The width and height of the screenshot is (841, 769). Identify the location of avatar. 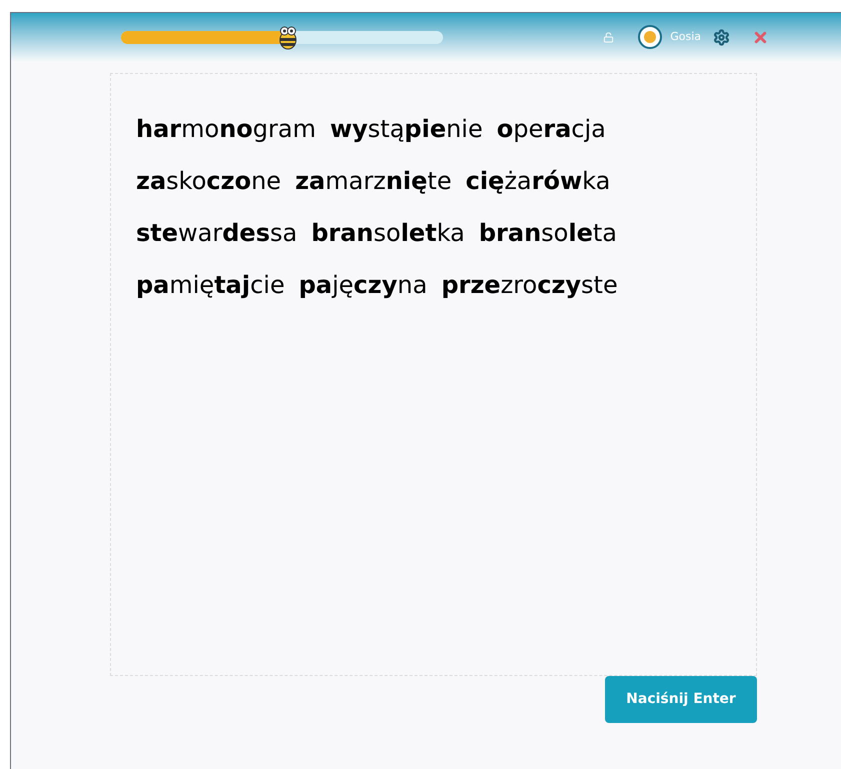
(650, 37).